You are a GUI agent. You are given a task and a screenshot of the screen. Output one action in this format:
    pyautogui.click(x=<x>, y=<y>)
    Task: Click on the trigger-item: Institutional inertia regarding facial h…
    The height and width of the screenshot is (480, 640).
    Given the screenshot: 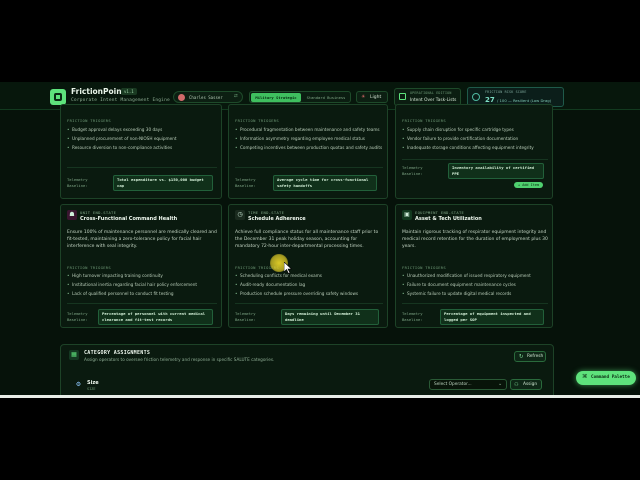 What is the action you would take?
    pyautogui.click(x=132, y=284)
    